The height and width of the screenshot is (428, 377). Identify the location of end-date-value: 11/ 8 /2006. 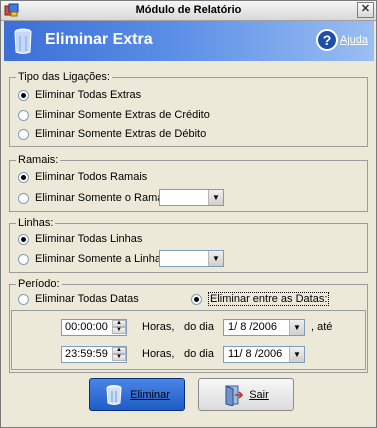
(255, 354).